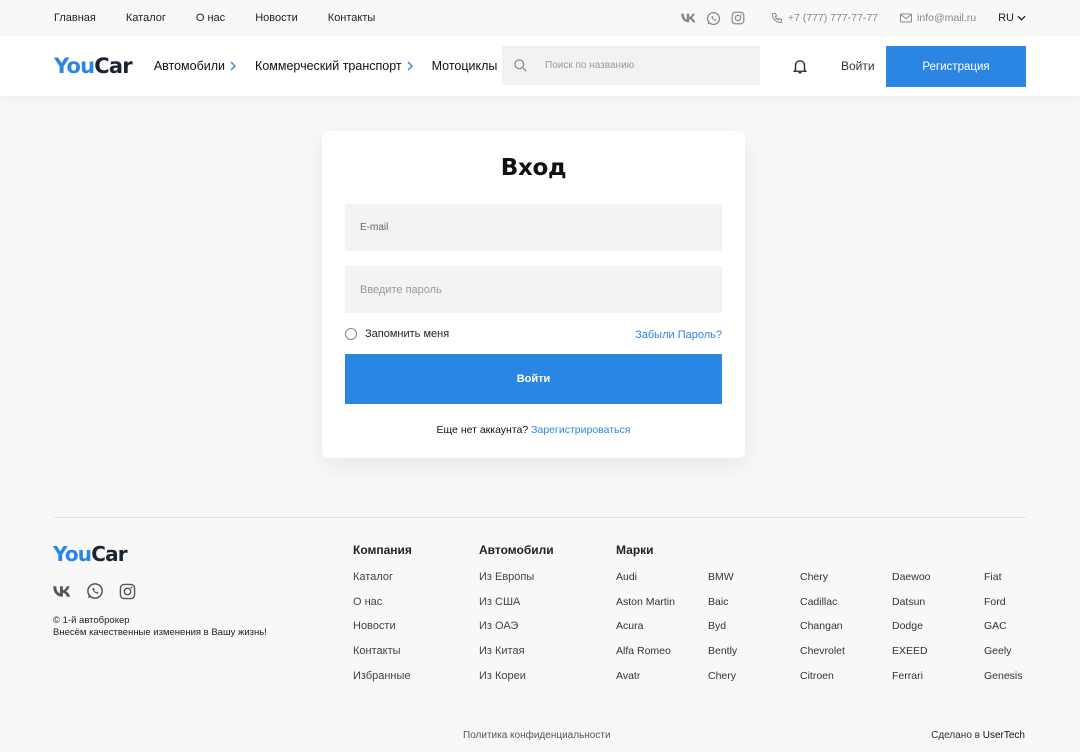 The height and width of the screenshot is (752, 1080). What do you see at coordinates (776, 18) in the screenshot?
I see `phone-icon` at bounding box center [776, 18].